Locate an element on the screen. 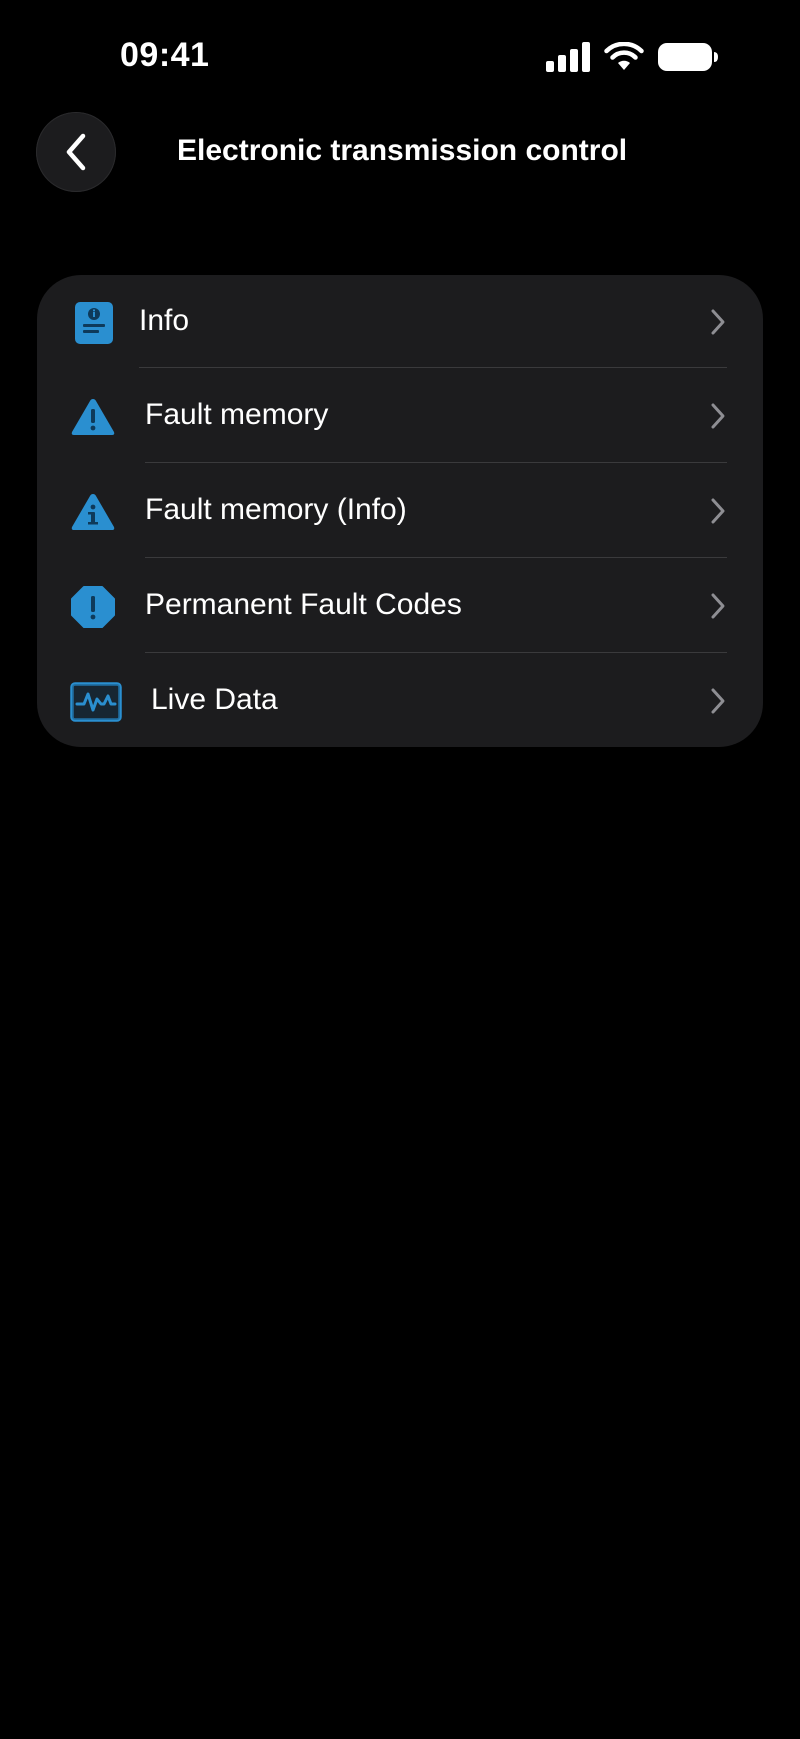 The image size is (800, 1739). menu-item-label: Fault memory (Info) is located at coordinates (276, 509).